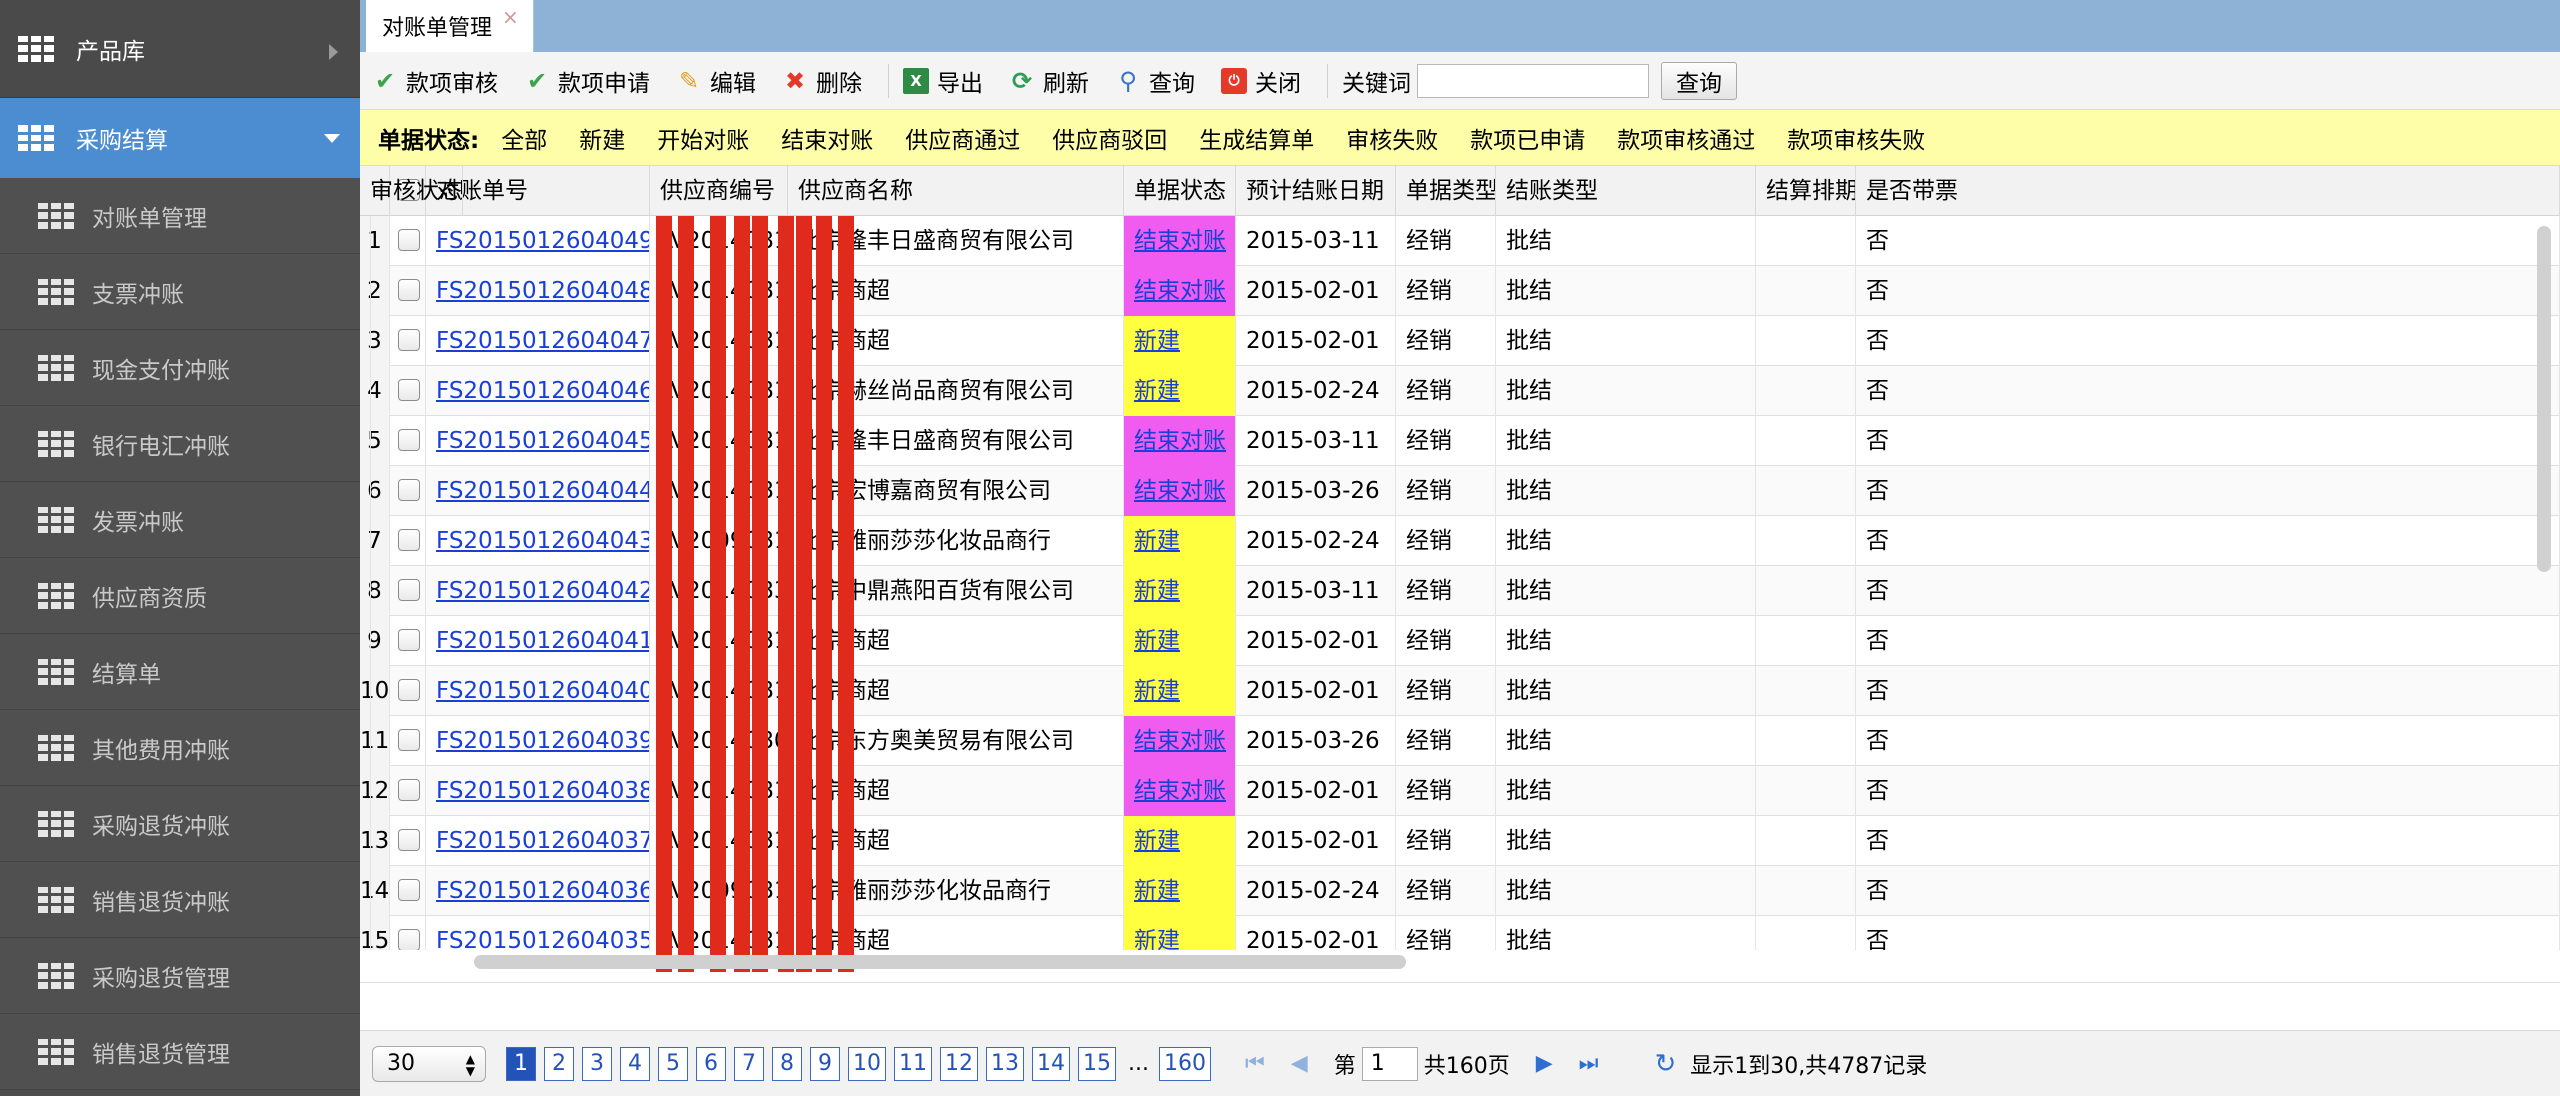 The height and width of the screenshot is (1096, 2560). What do you see at coordinates (521, 1063) in the screenshot?
I see `page-number: 1` at bounding box center [521, 1063].